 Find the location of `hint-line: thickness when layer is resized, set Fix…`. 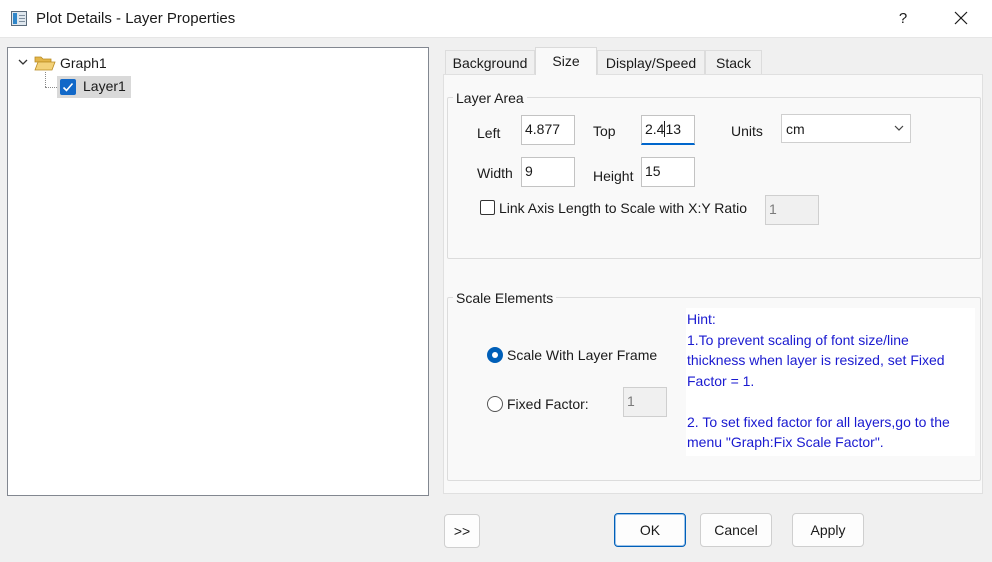

hint-line: thickness when layer is resized, set Fix… is located at coordinates (816, 360).